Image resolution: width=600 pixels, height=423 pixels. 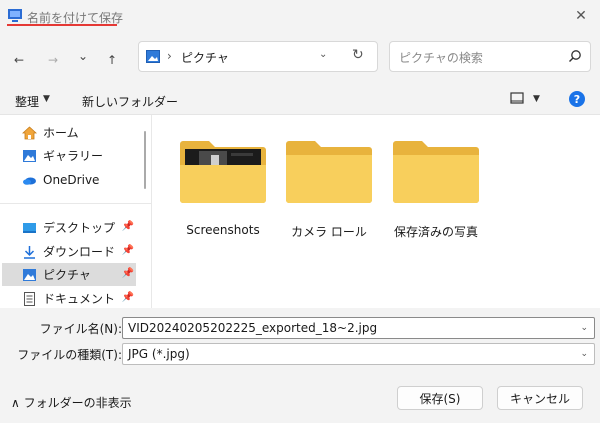 I want to click on filename-input: VID20240205202225_exported_18~2.jpg ⌄, so click(x=358, y=328).